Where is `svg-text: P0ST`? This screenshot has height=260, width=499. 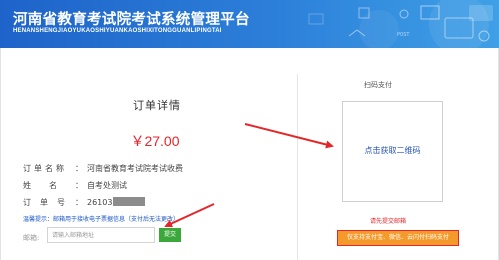
svg-text: P0ST is located at coordinates (403, 35).